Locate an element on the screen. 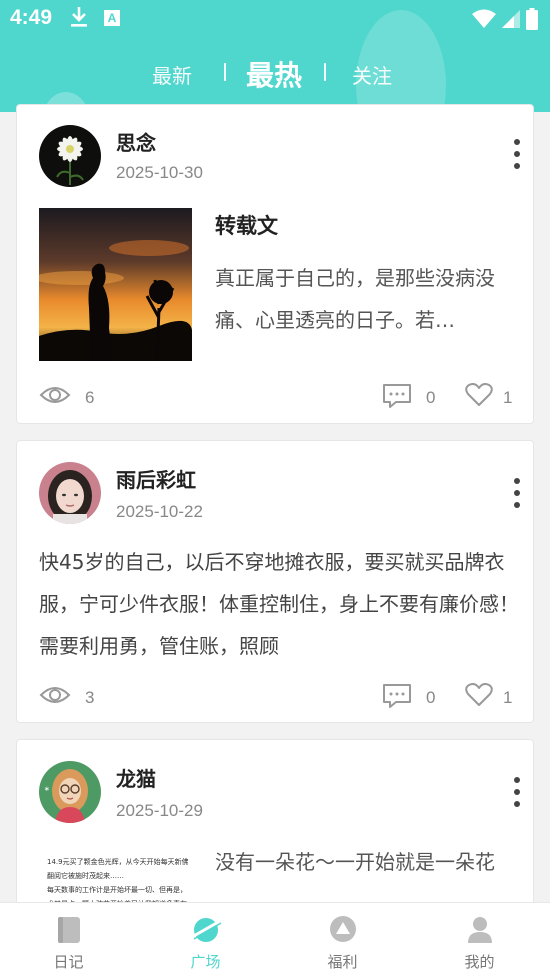  tab-following: 关注 is located at coordinates (372, 74).